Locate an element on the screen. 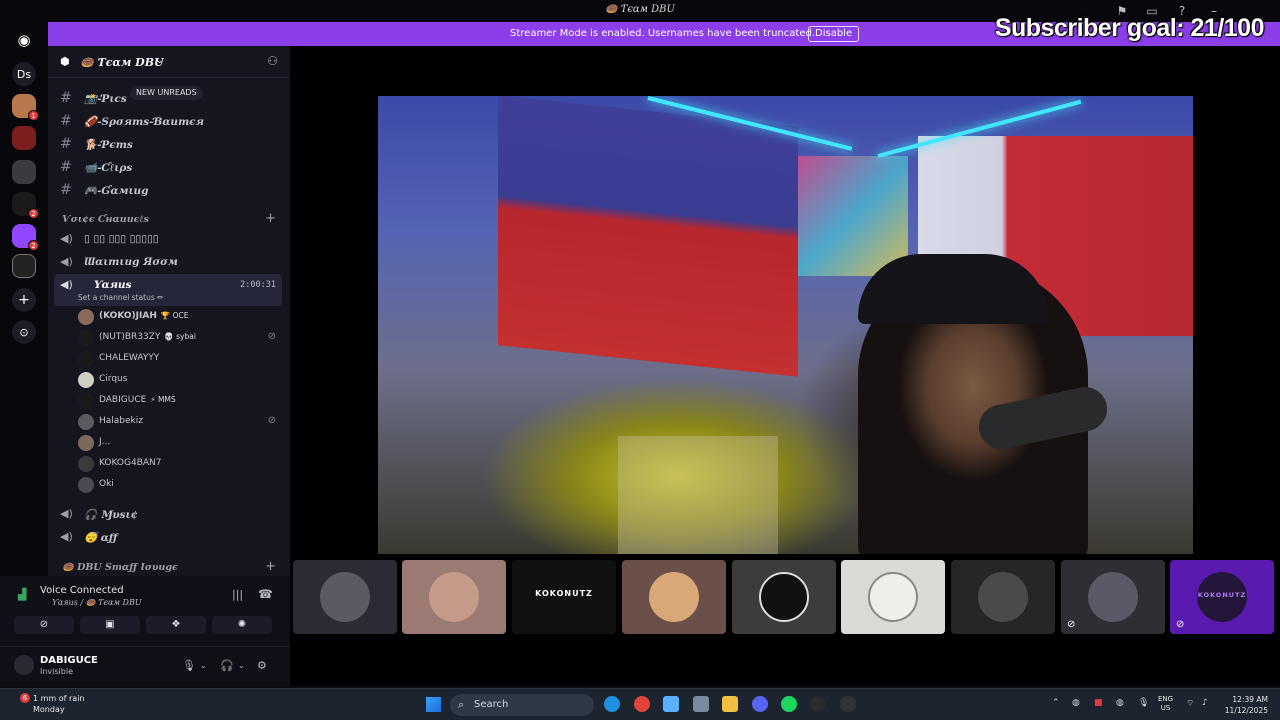 The image size is (1280, 720). samoa-flag-decor is located at coordinates (648, 236).